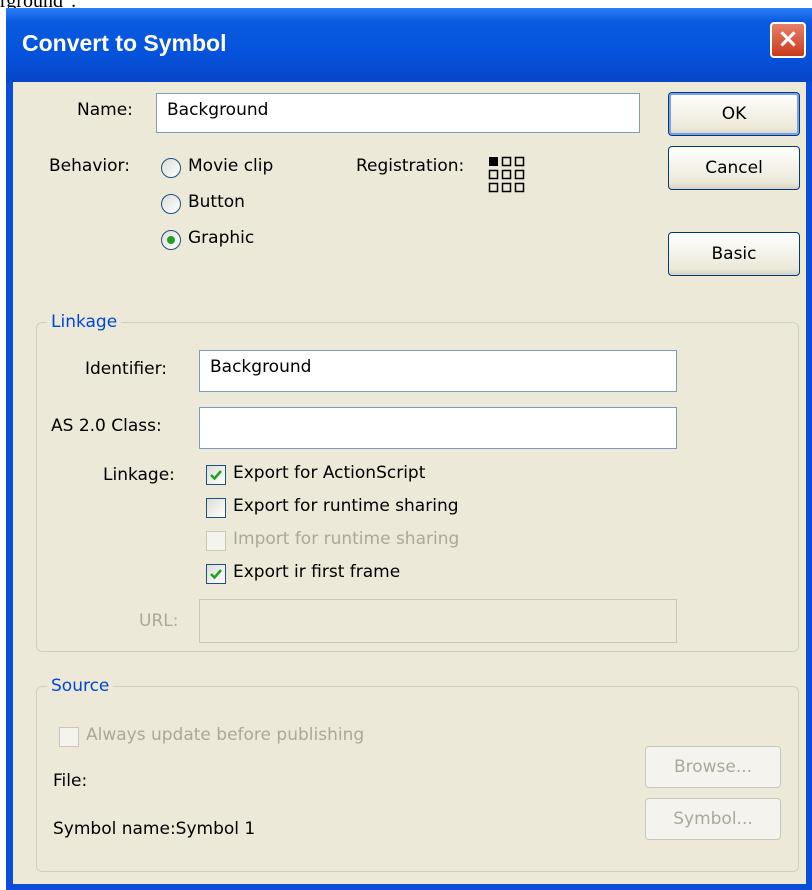 This screenshot has width=812, height=890. I want to click on always-update-label: Always update before publishing, so click(225, 735).